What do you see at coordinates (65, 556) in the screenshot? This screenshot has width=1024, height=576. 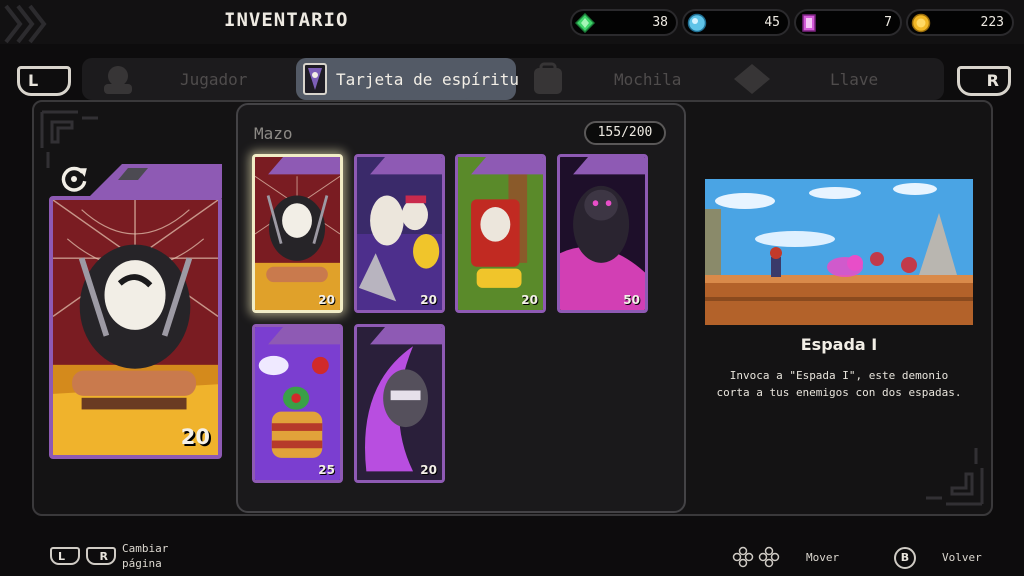 I see `l-button-hint: L` at bounding box center [65, 556].